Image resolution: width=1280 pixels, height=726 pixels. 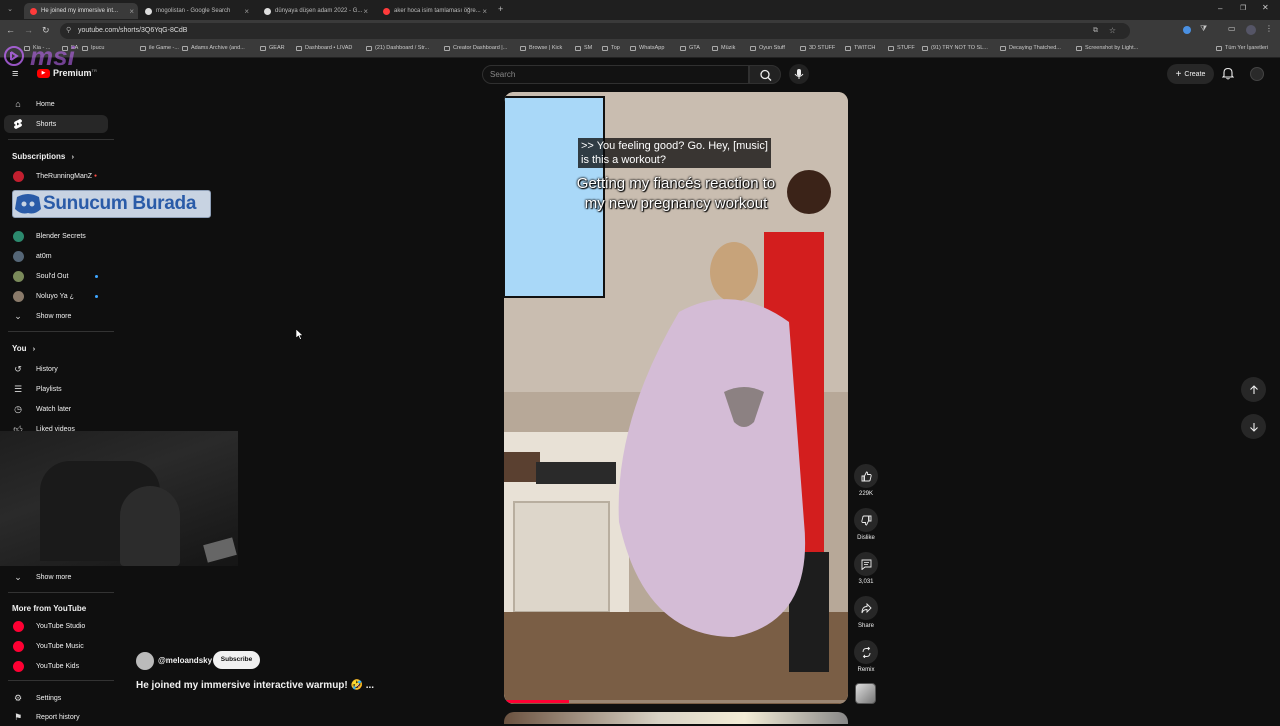 What do you see at coordinates (68, 31) in the screenshot?
I see `site-info-icon: ⚲` at bounding box center [68, 31].